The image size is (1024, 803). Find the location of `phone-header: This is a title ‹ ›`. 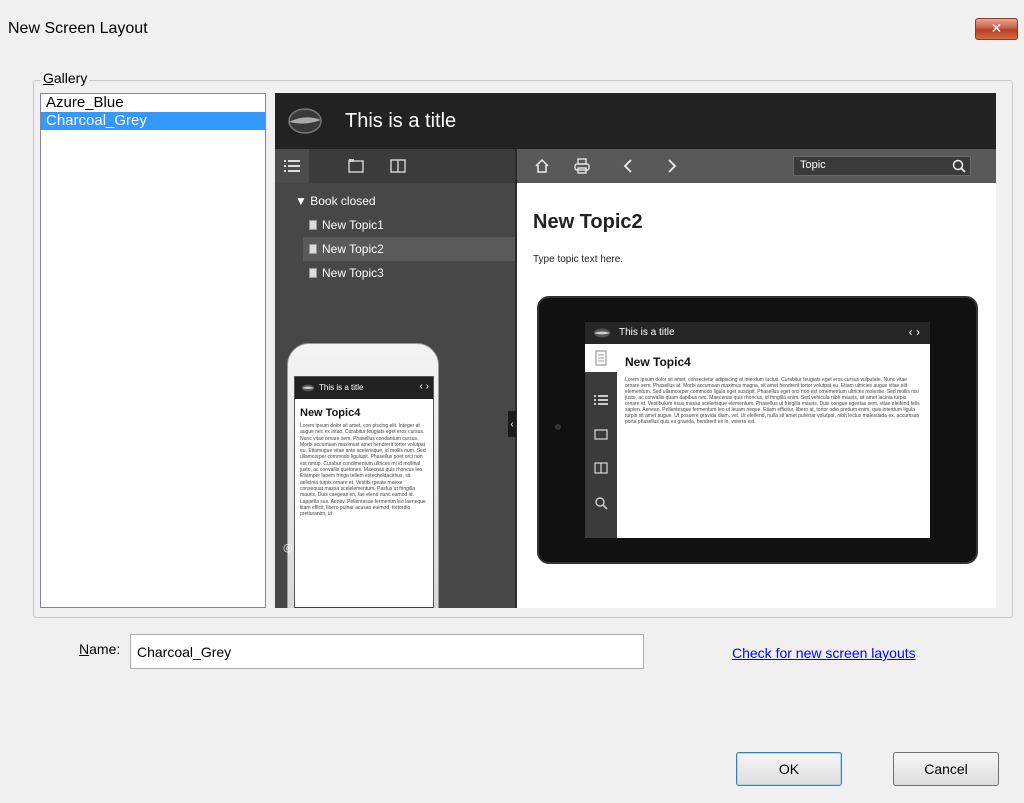

phone-header: This is a title ‹ › is located at coordinates (364, 388).